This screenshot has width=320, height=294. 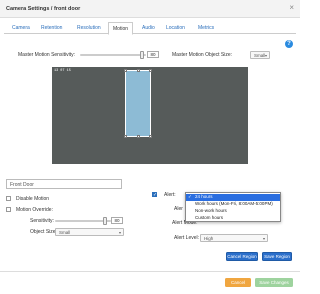 I want to click on master-object-size-select: Small ▾, so click(x=260, y=55).